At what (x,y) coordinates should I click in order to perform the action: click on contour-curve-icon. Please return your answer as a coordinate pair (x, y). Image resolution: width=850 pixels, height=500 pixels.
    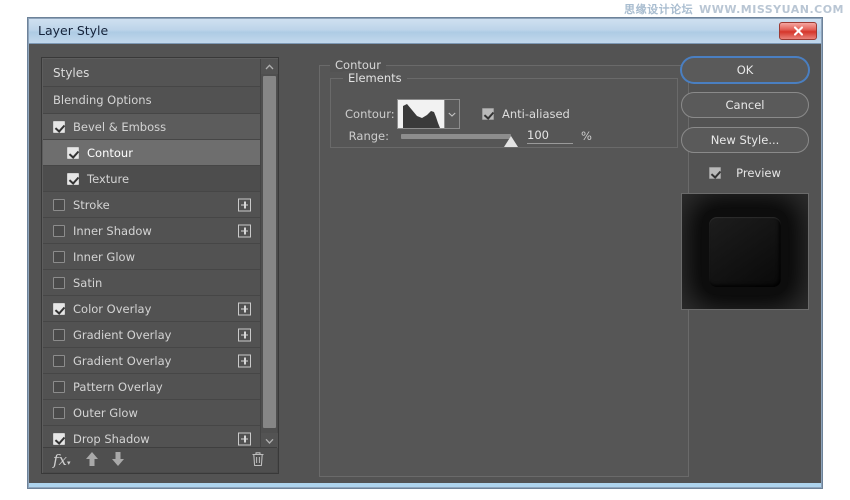
    Looking at the image, I should click on (421, 114).